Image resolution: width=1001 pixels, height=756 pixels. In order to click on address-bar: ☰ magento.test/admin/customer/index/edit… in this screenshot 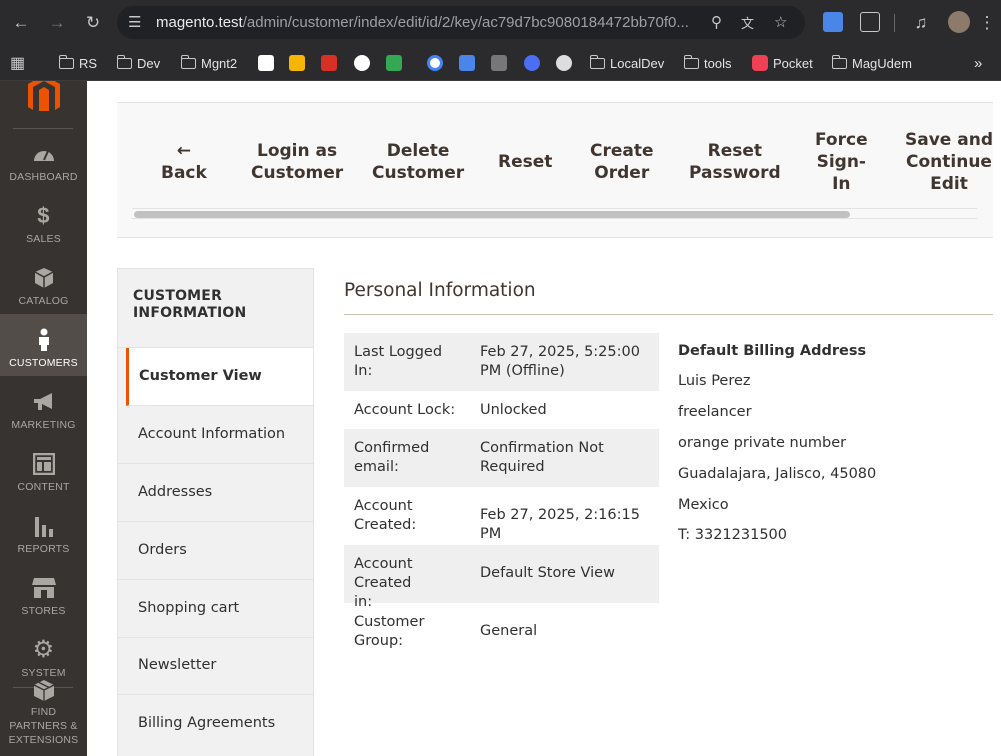, I will do `click(461, 22)`.